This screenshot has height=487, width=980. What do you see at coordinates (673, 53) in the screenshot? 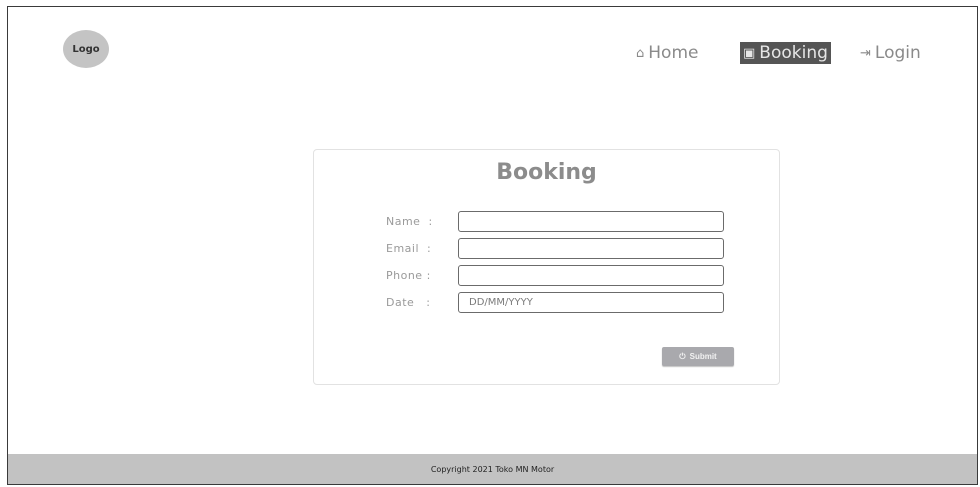
I see `nav-home-label: Home` at bounding box center [673, 53].